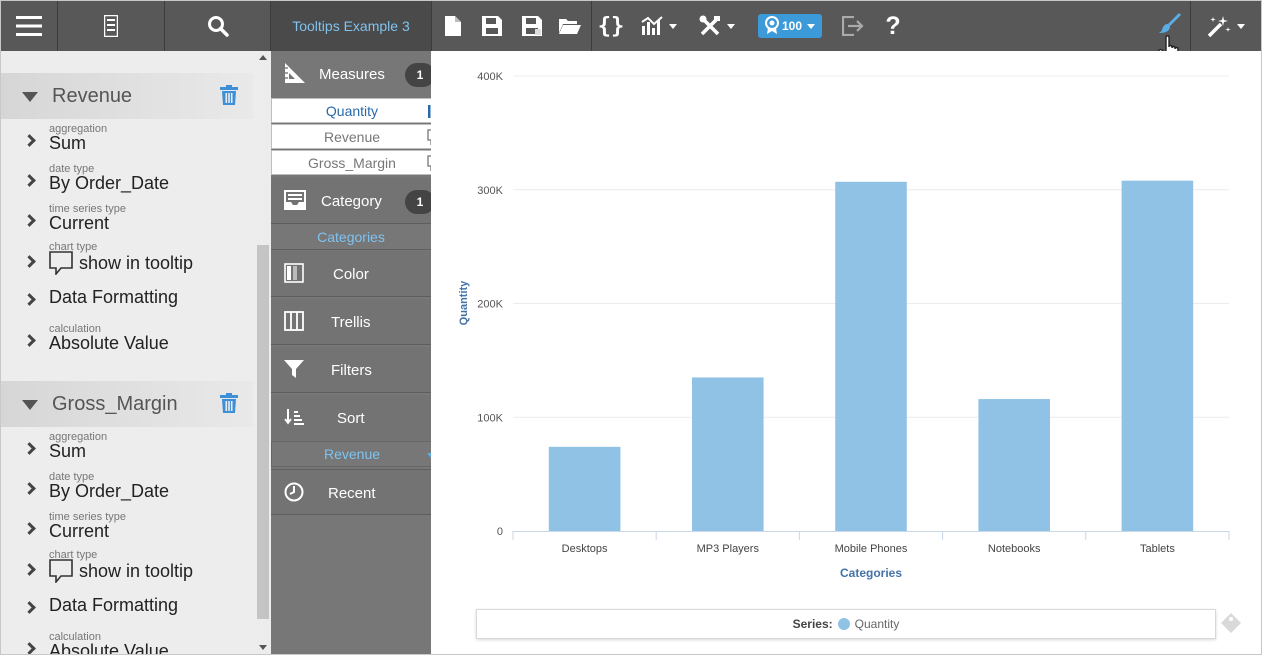 The image size is (1262, 655). I want to click on measure-item-label: Revenue, so click(352, 137).